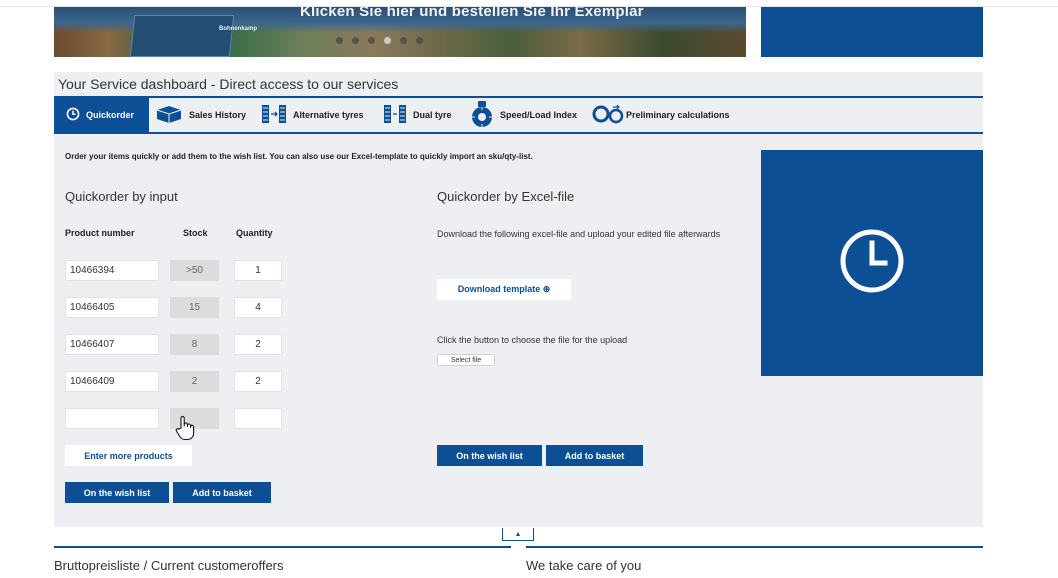  Describe the element at coordinates (185, 430) in the screenshot. I see `hand-cursor-icon` at that location.